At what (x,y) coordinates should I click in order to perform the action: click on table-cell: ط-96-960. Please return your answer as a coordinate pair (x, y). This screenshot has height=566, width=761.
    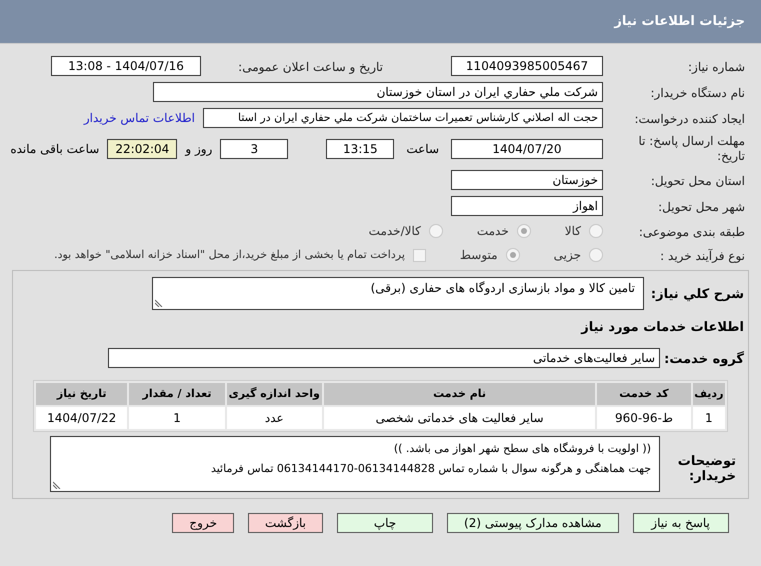
    Looking at the image, I should click on (644, 418).